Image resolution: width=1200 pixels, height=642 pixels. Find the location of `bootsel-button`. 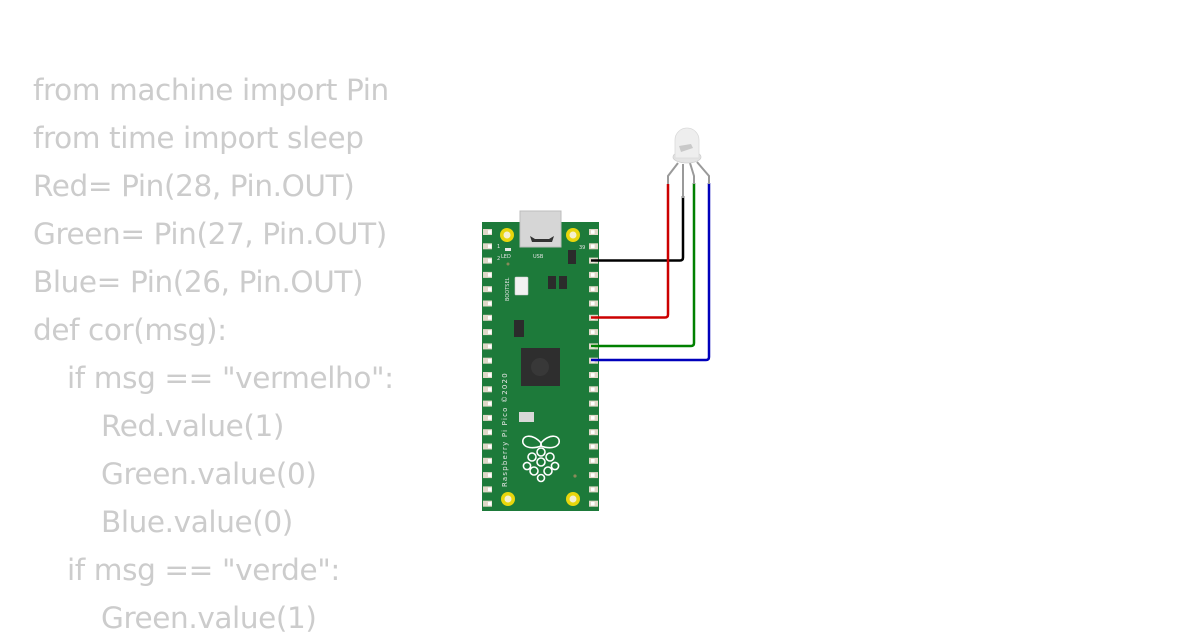

bootsel-button is located at coordinates (521, 286).